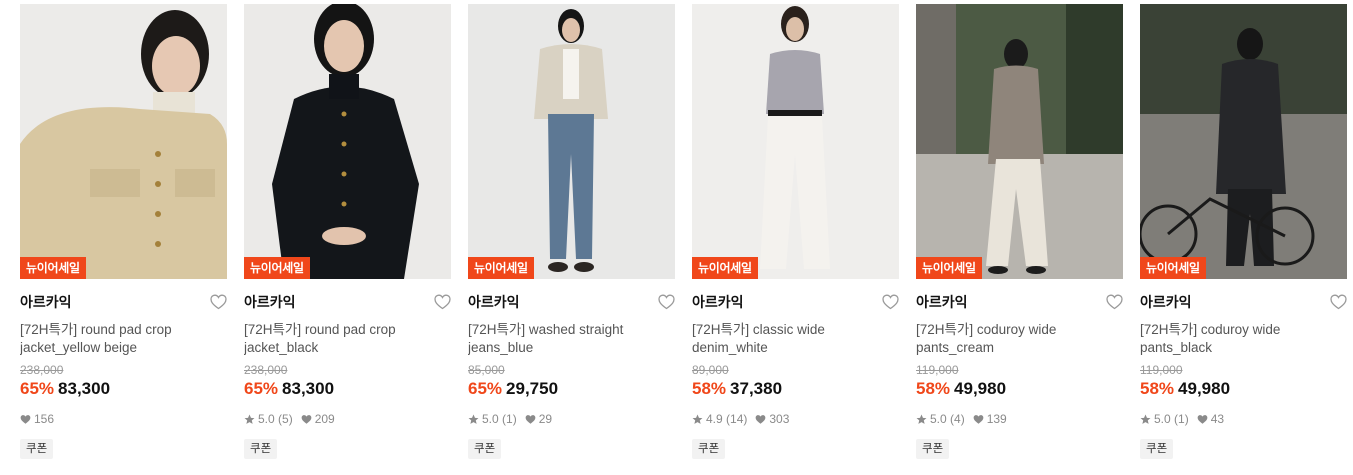 The width and height of the screenshot is (1353, 475). What do you see at coordinates (1217, 419) in the screenshot?
I see `like-count: 43` at bounding box center [1217, 419].